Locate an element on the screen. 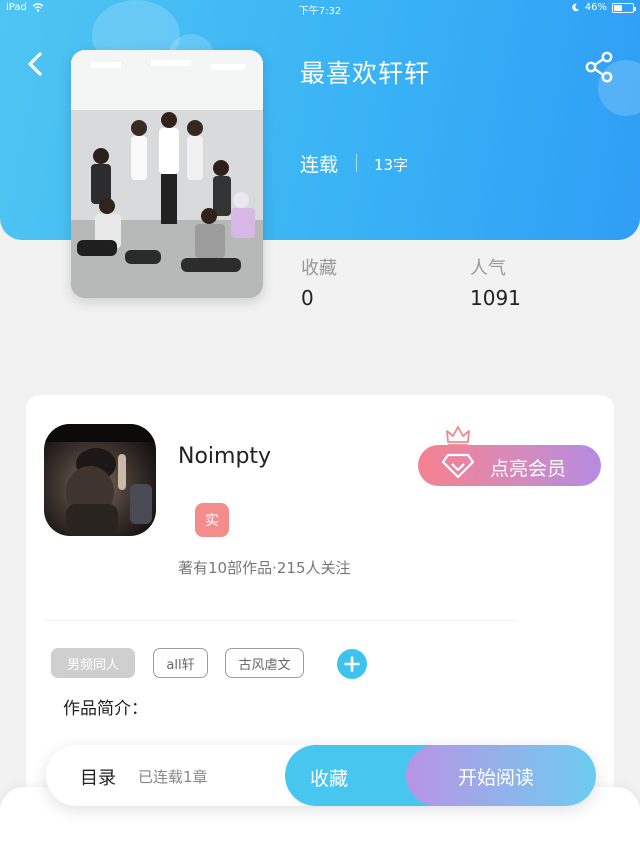  battery-cap is located at coordinates (635, 8).